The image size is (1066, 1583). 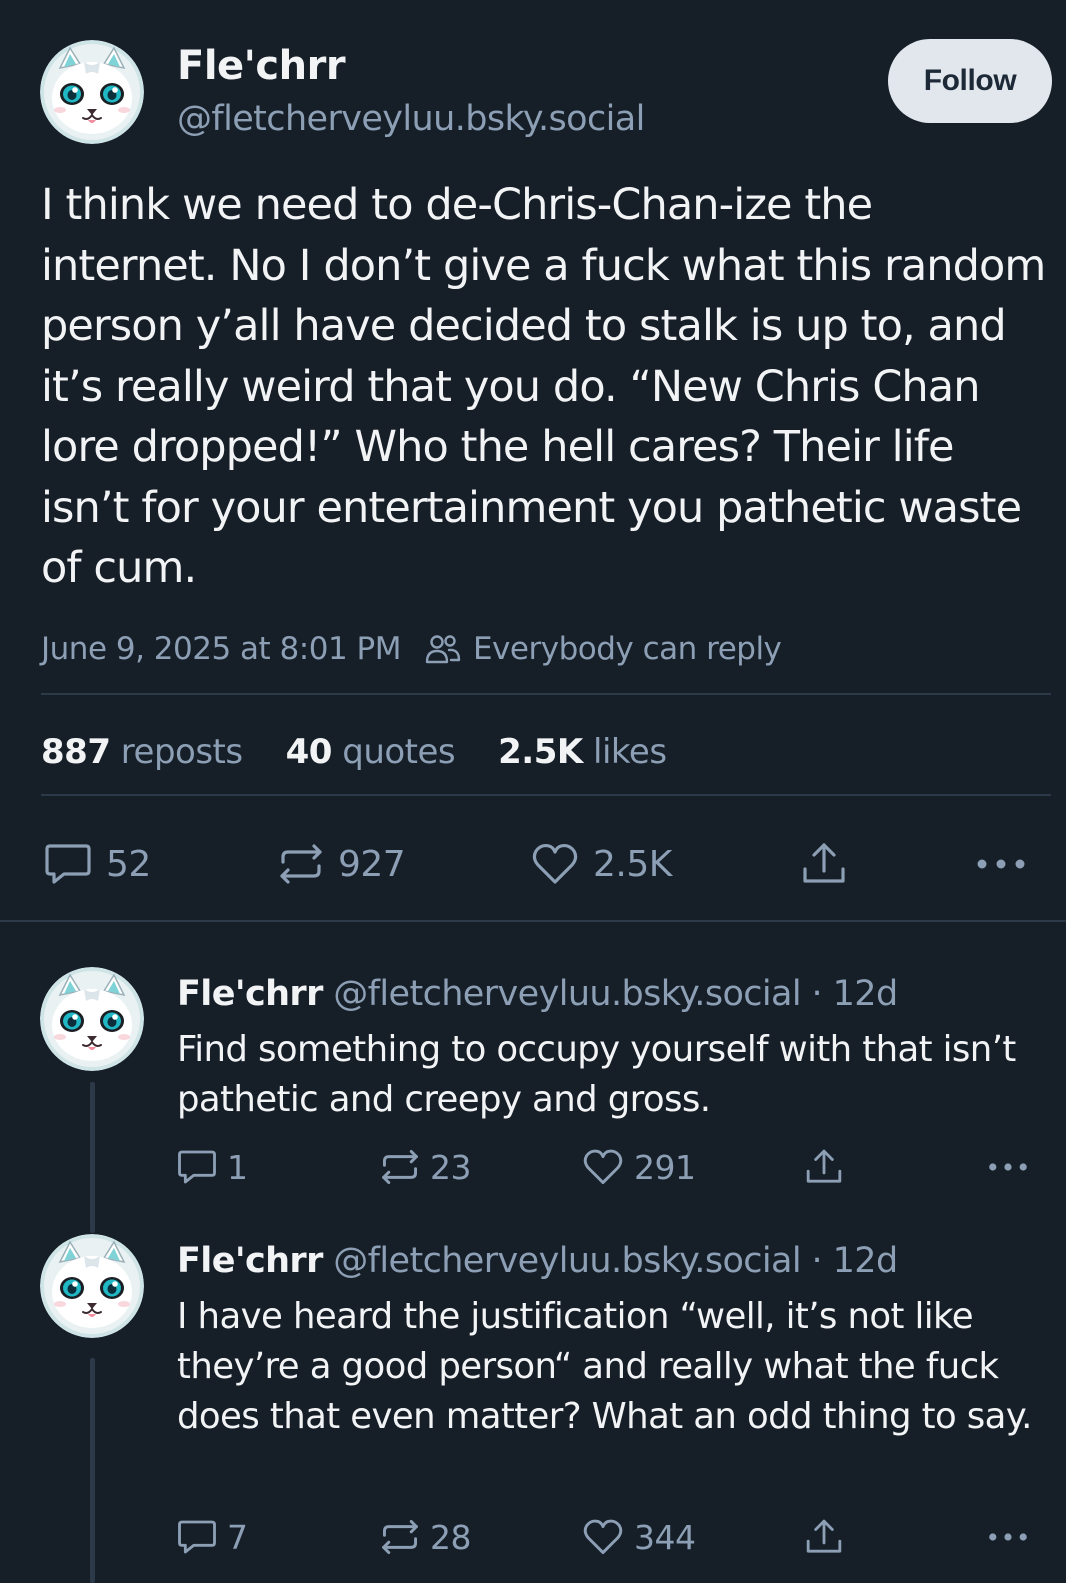 I want to click on post-timestamp: June 9, 2025 at 8:01 PM, so click(x=221, y=649).